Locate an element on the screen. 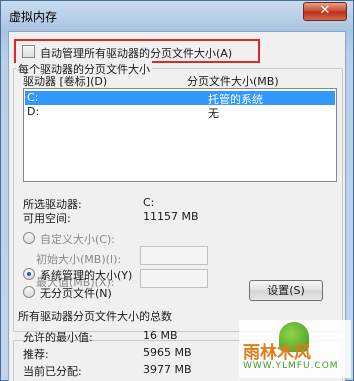 The height and width of the screenshot is (381, 354). drive-letter: D: is located at coordinates (33, 111).